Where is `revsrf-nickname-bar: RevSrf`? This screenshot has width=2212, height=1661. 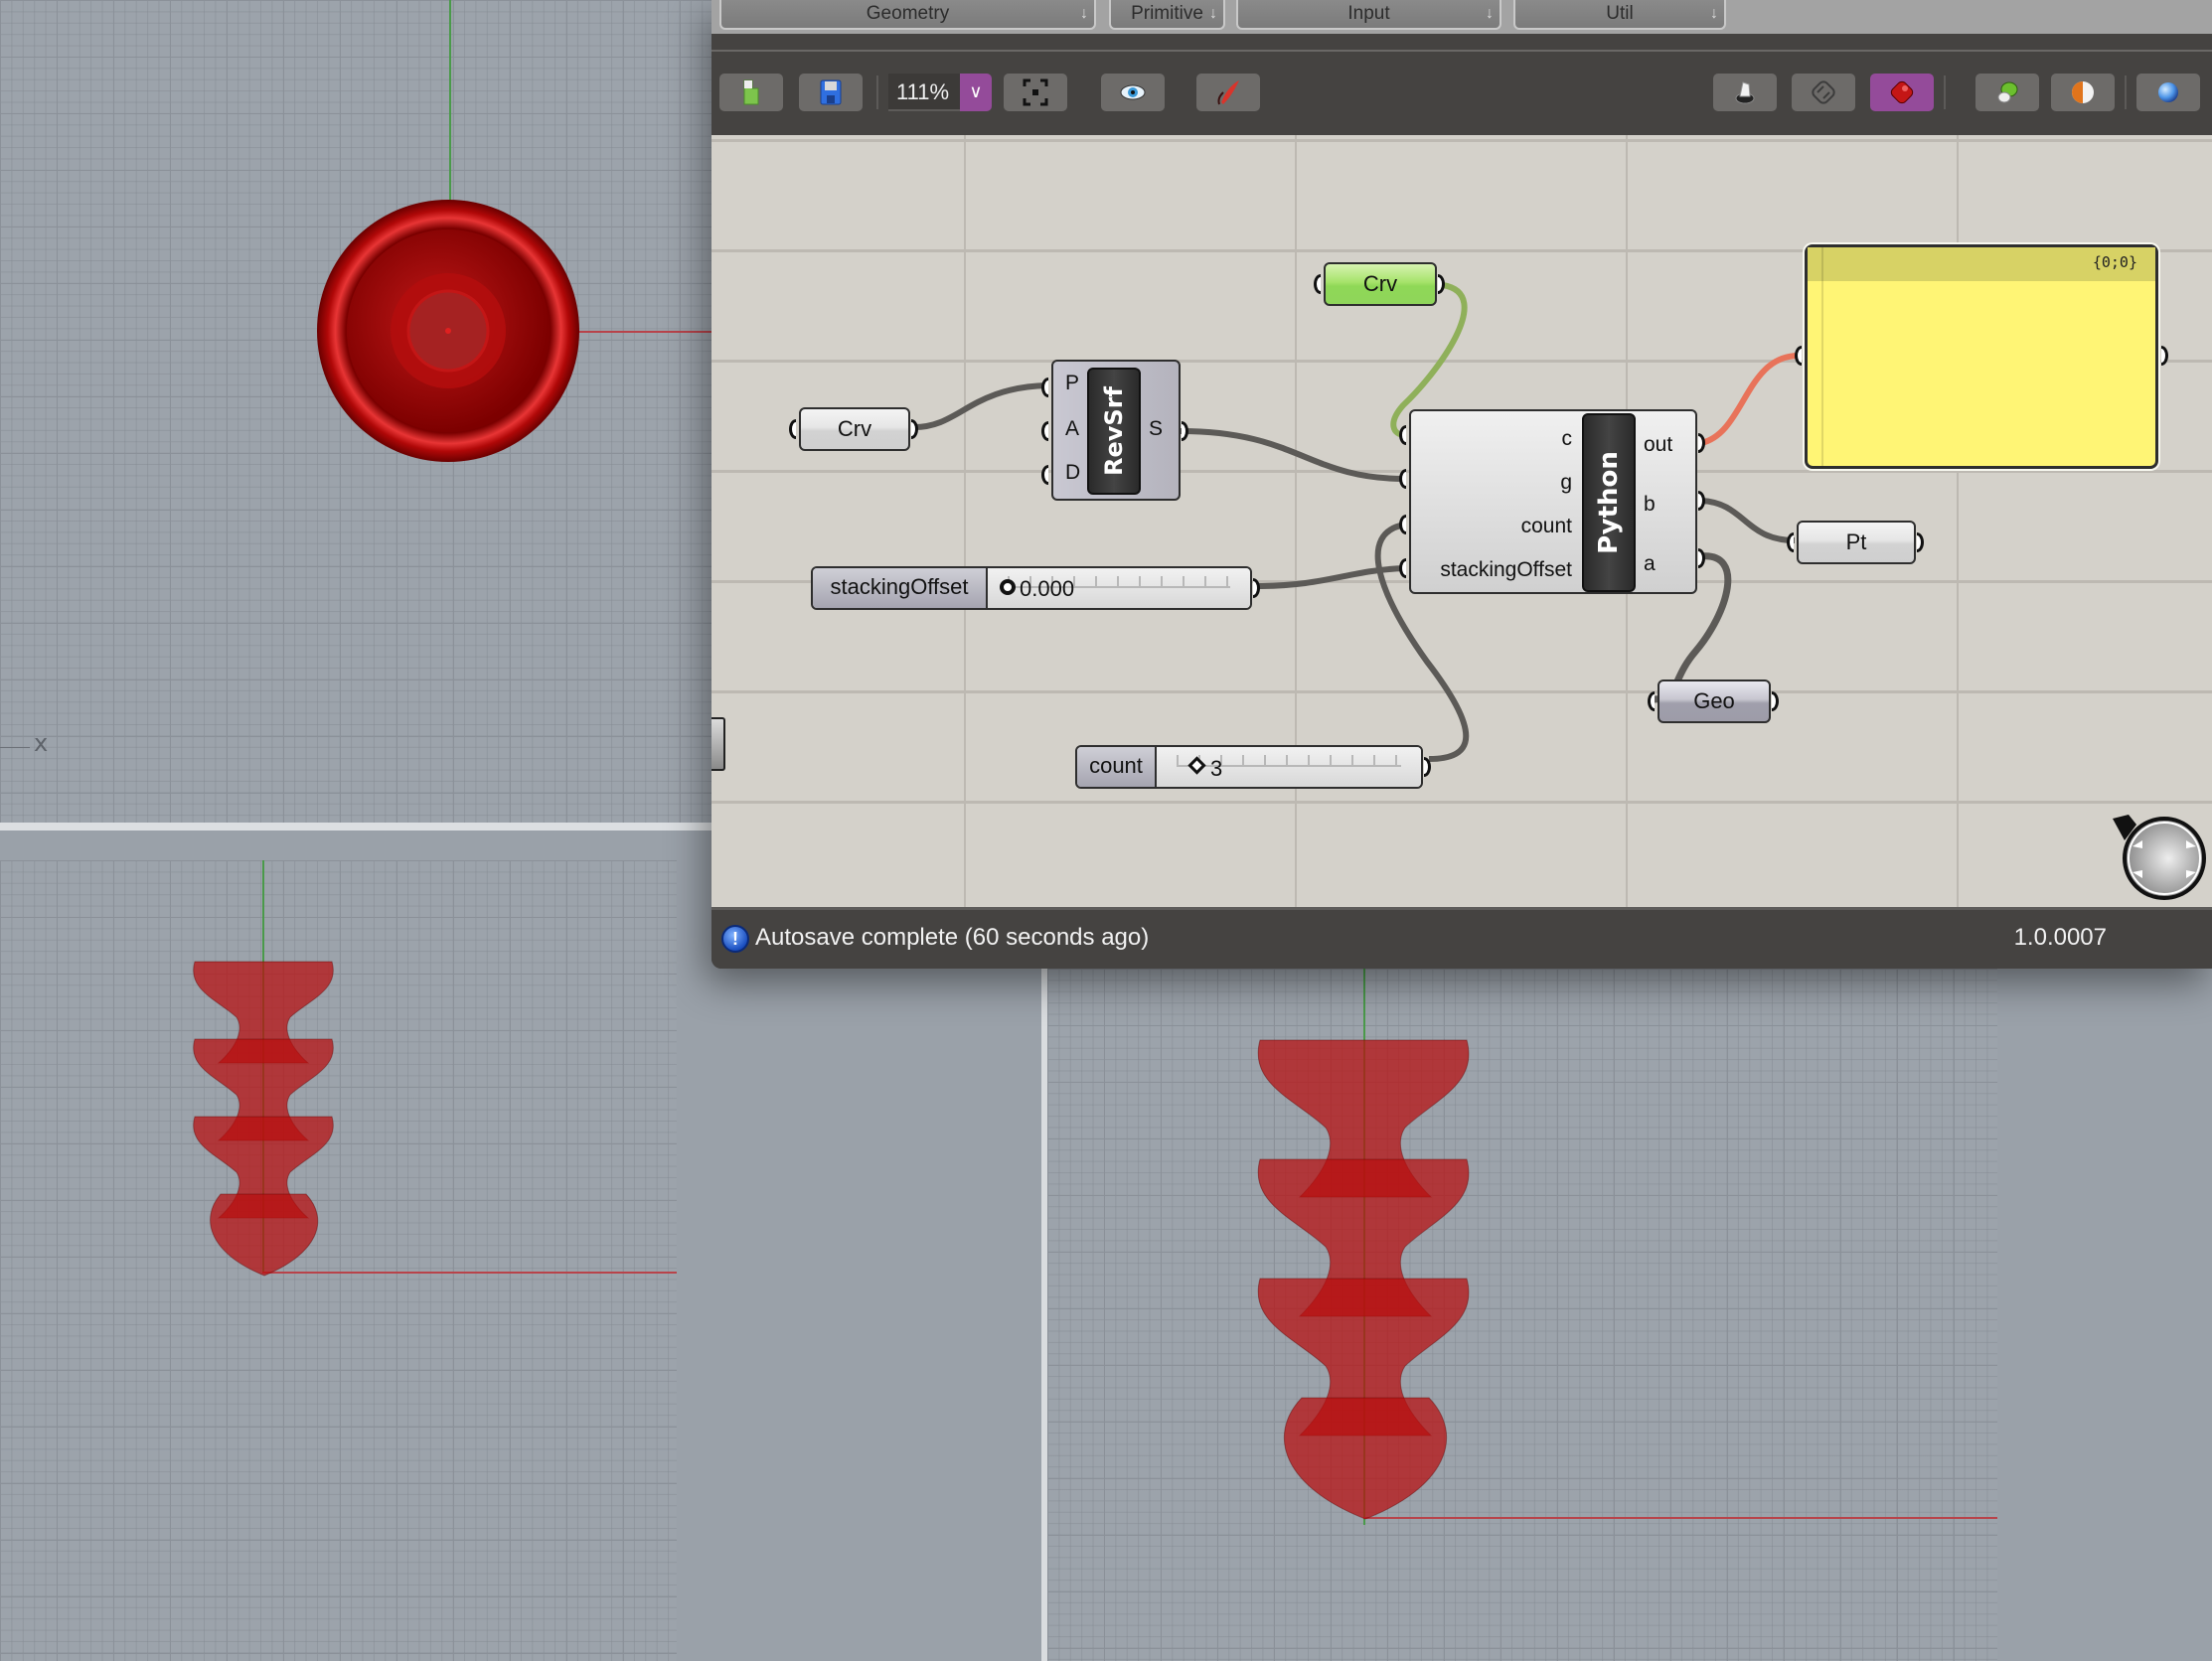
revsrf-nickname-bar: RevSrf is located at coordinates (1114, 431).